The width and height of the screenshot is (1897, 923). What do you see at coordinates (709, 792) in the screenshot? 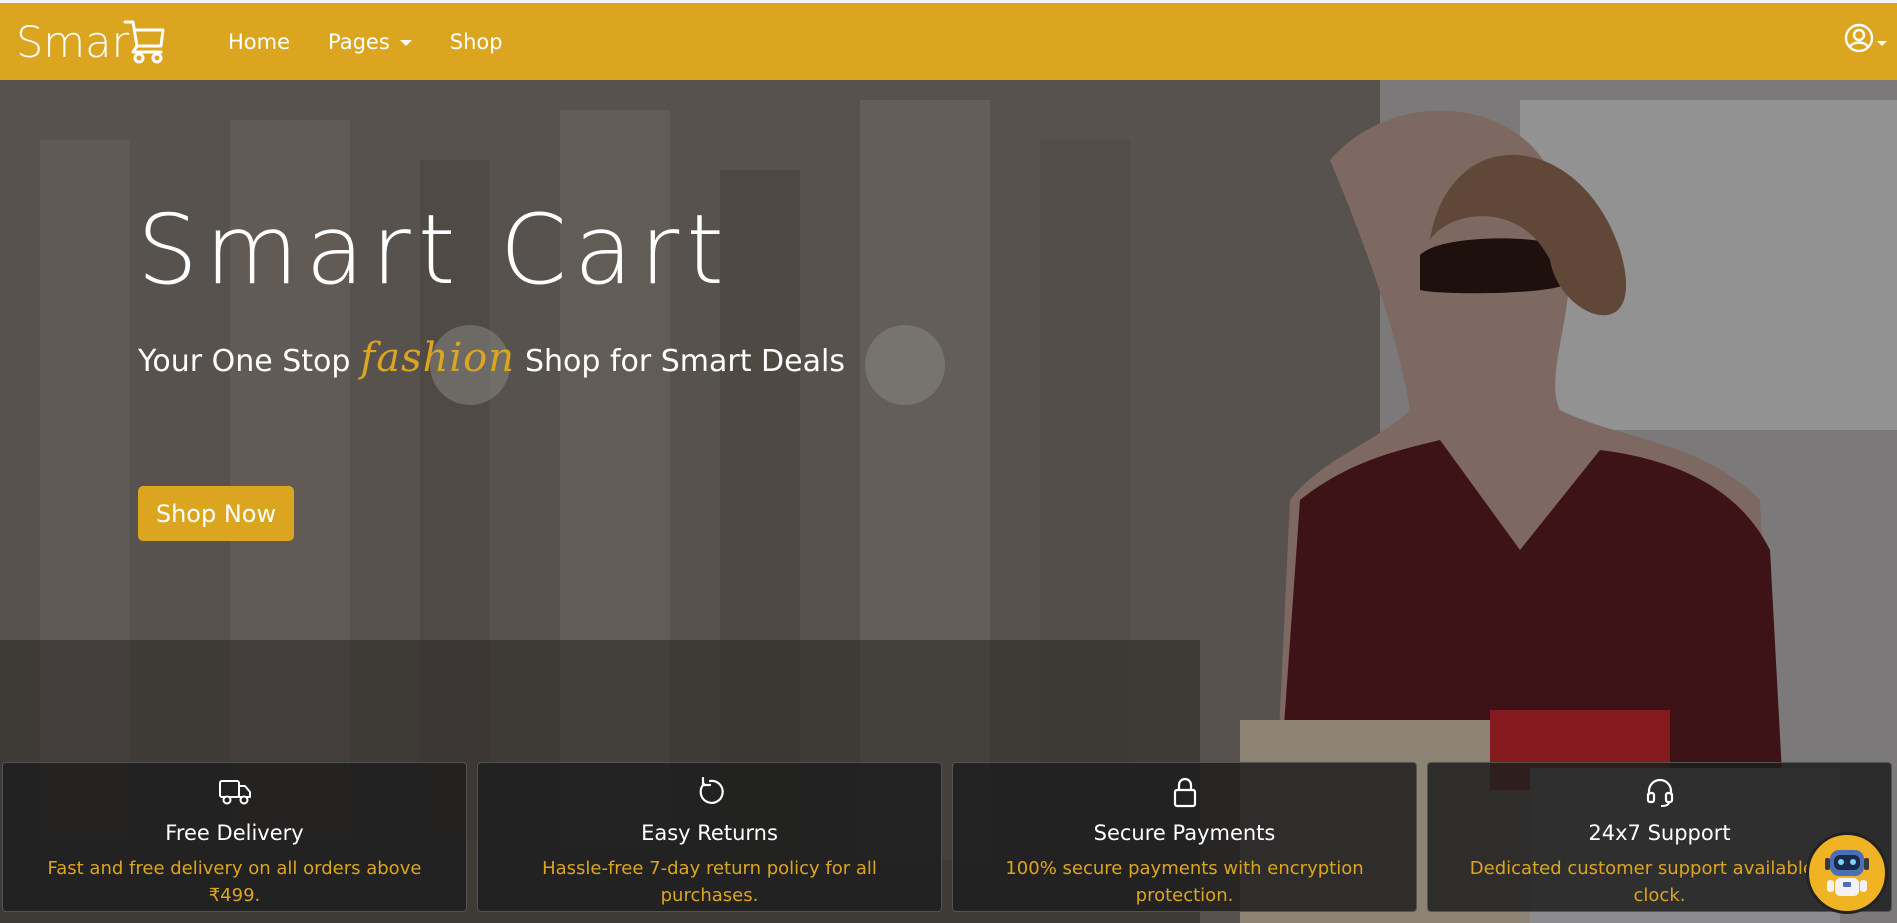
I see `rotate-icon` at bounding box center [709, 792].